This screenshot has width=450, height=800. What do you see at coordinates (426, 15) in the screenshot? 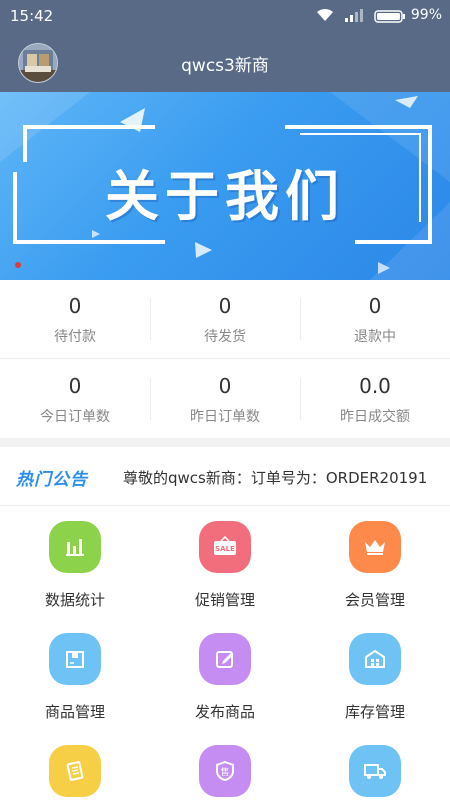
I see `battery-percent: 99%` at bounding box center [426, 15].